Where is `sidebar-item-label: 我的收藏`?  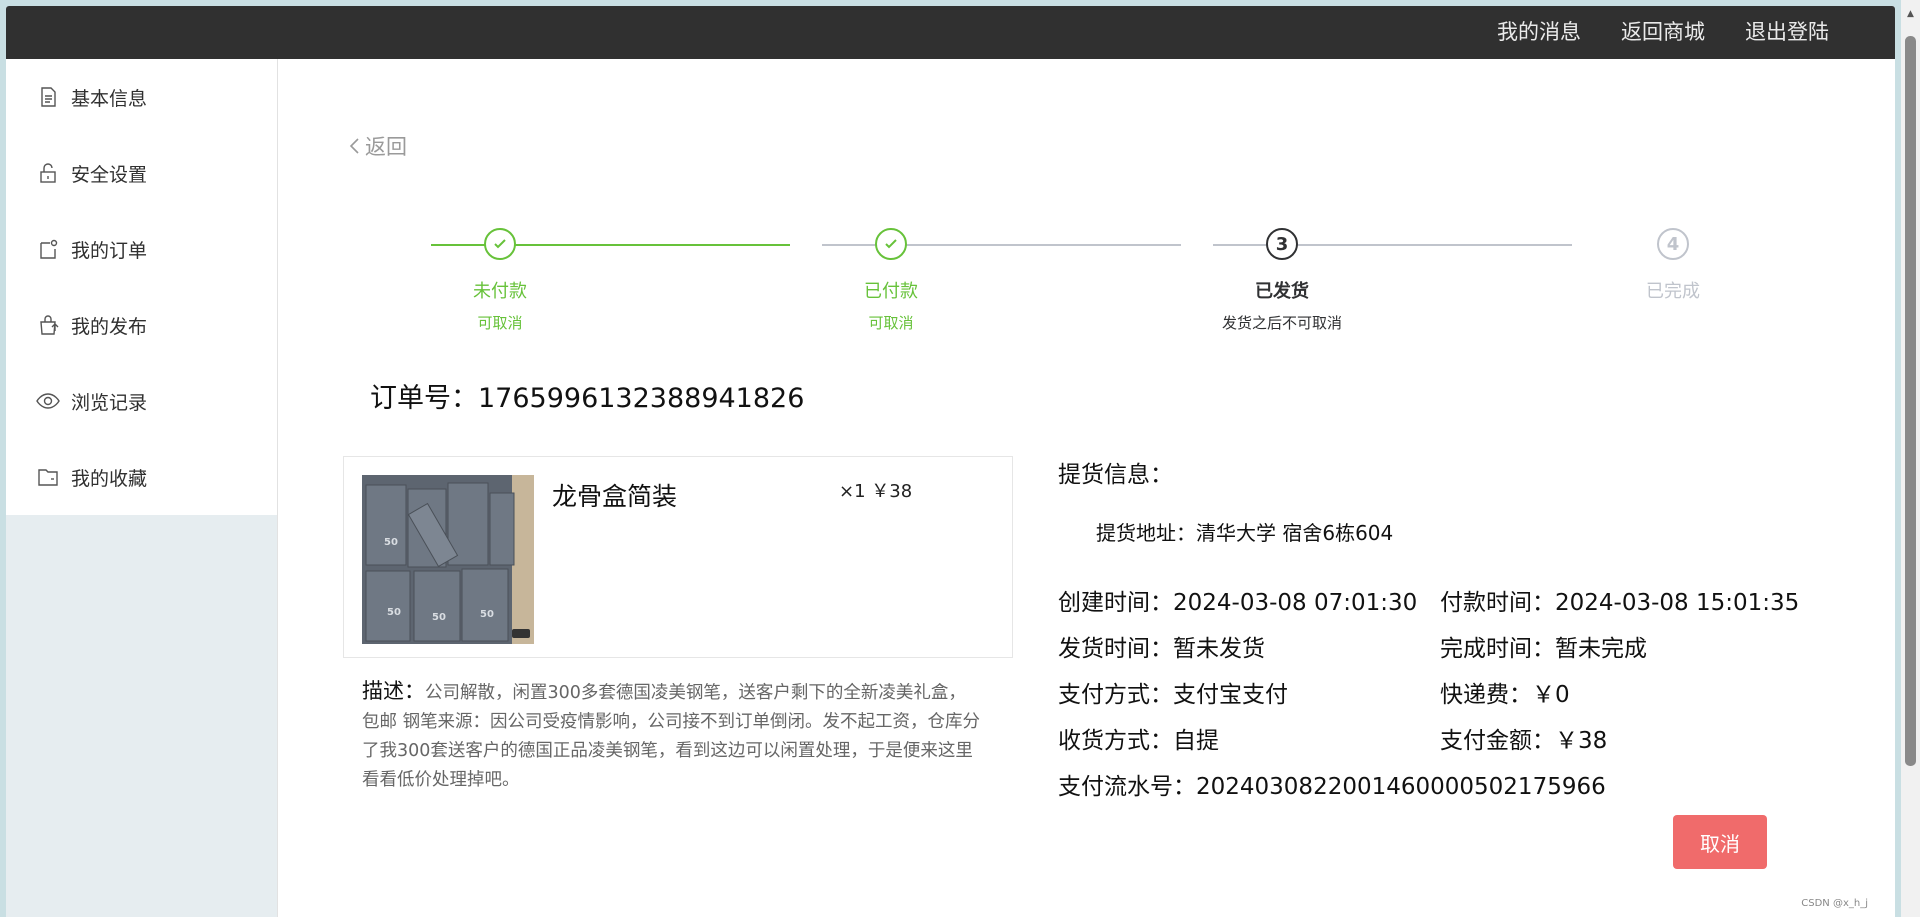 sidebar-item-label: 我的收藏 is located at coordinates (109, 478).